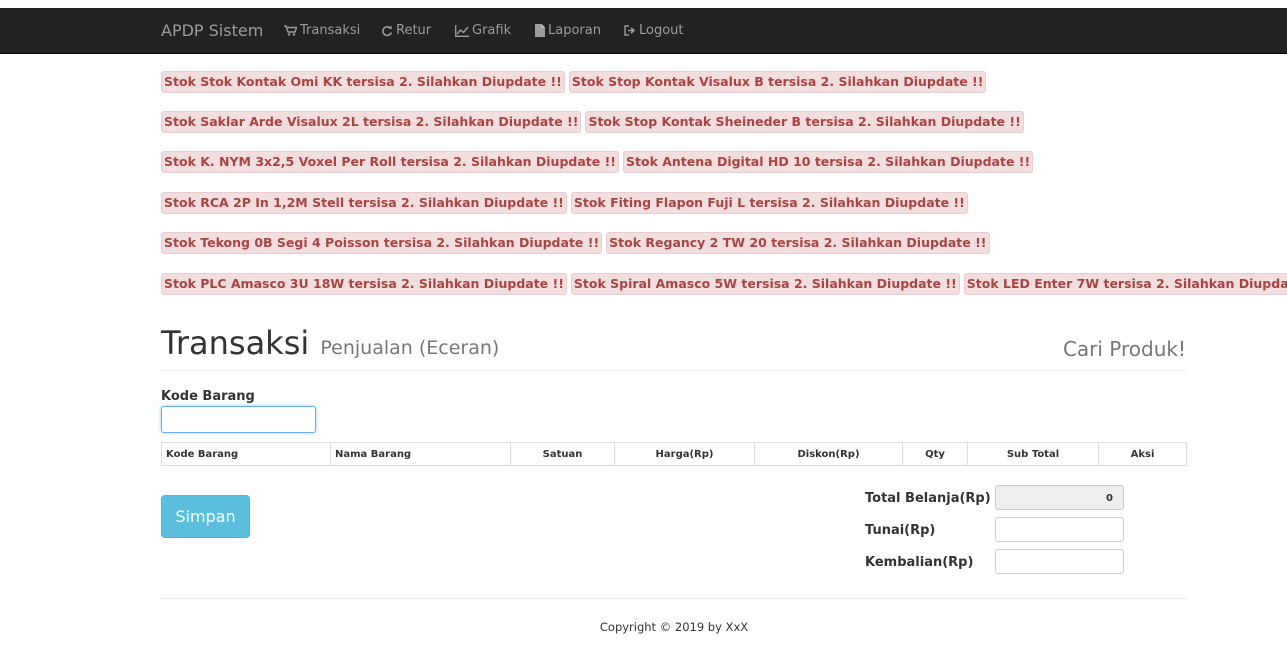  I want to click on brand-link: APDP Sistem, so click(212, 30).